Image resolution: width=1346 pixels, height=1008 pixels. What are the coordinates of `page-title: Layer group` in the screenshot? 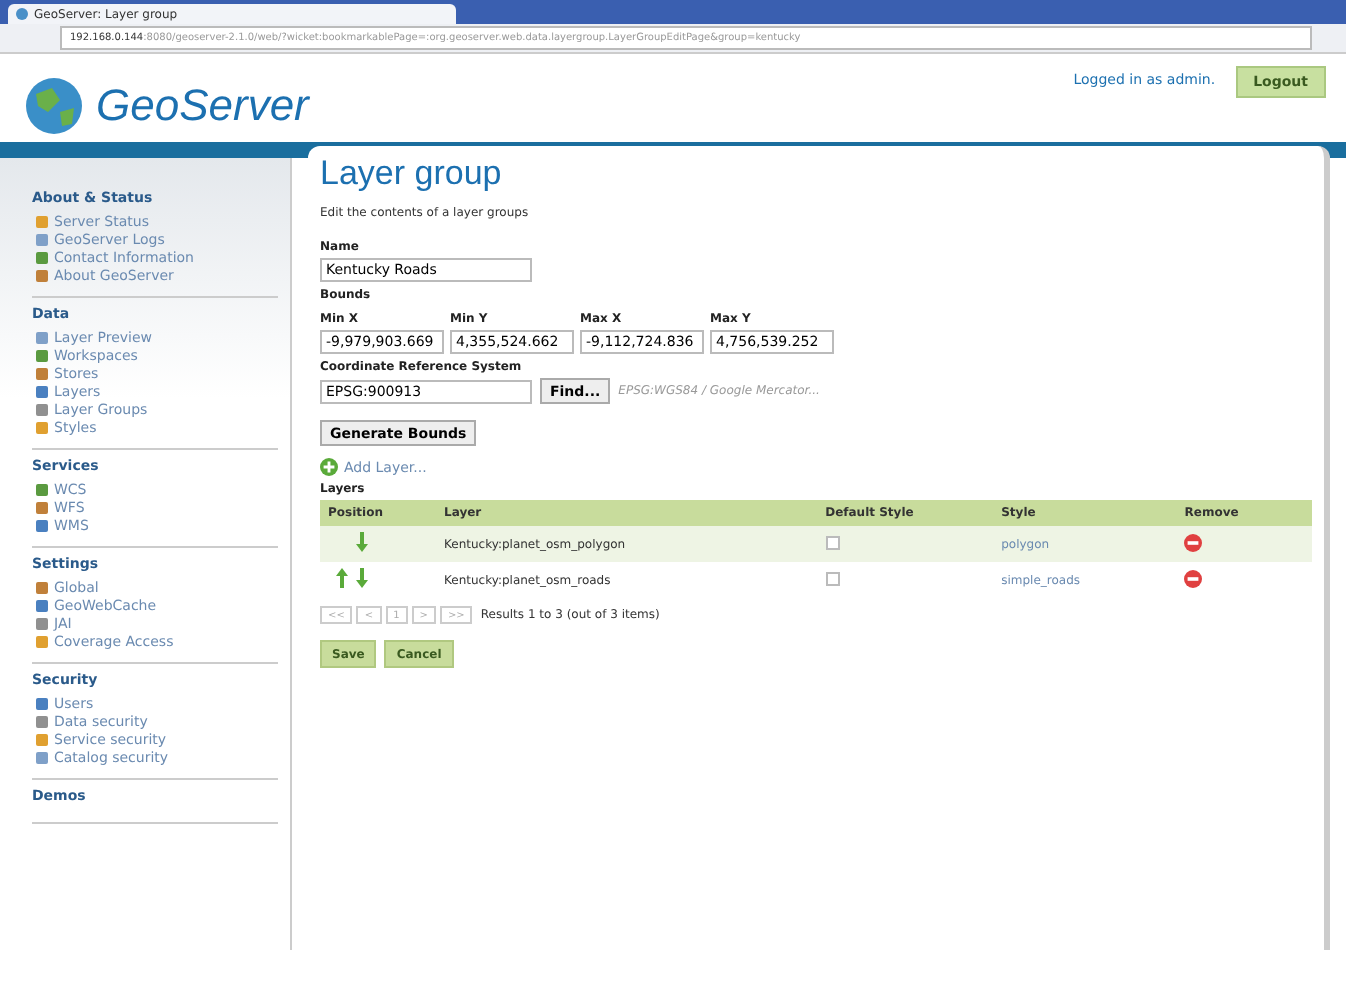 It's located at (412, 174).